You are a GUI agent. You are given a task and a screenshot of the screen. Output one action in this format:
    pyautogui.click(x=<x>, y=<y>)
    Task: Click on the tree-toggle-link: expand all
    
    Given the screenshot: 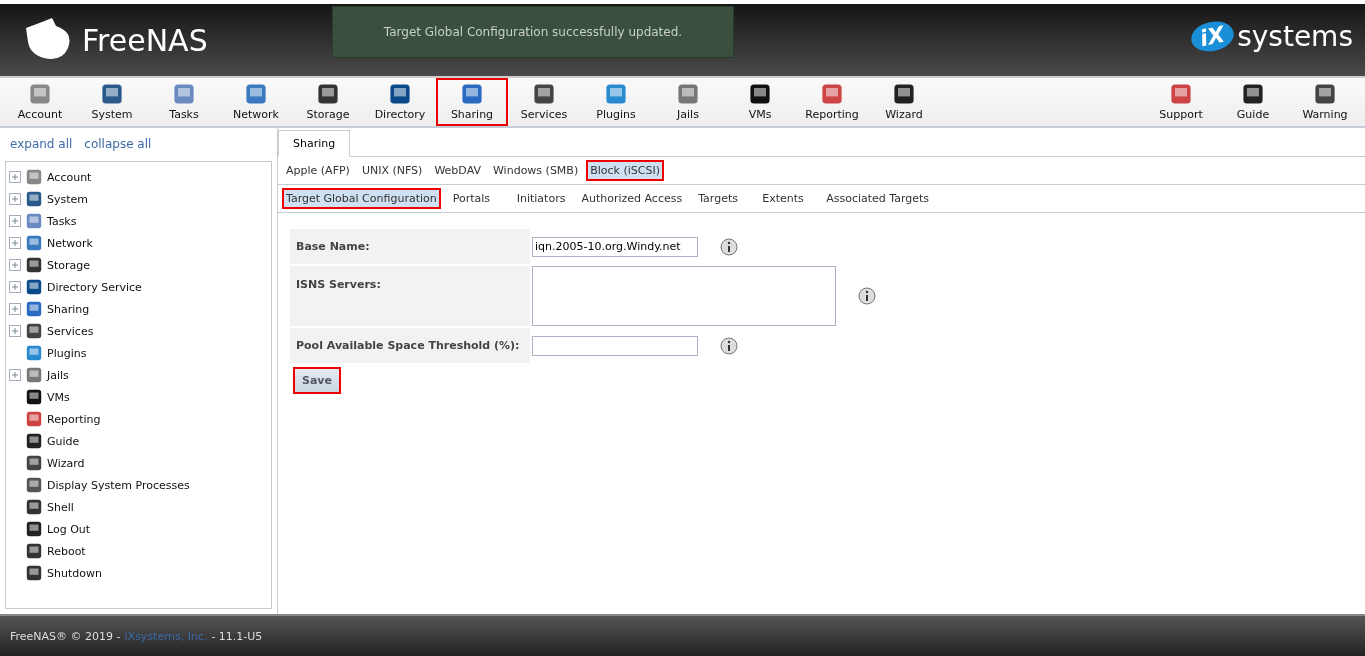 What is the action you would take?
    pyautogui.click(x=41, y=144)
    